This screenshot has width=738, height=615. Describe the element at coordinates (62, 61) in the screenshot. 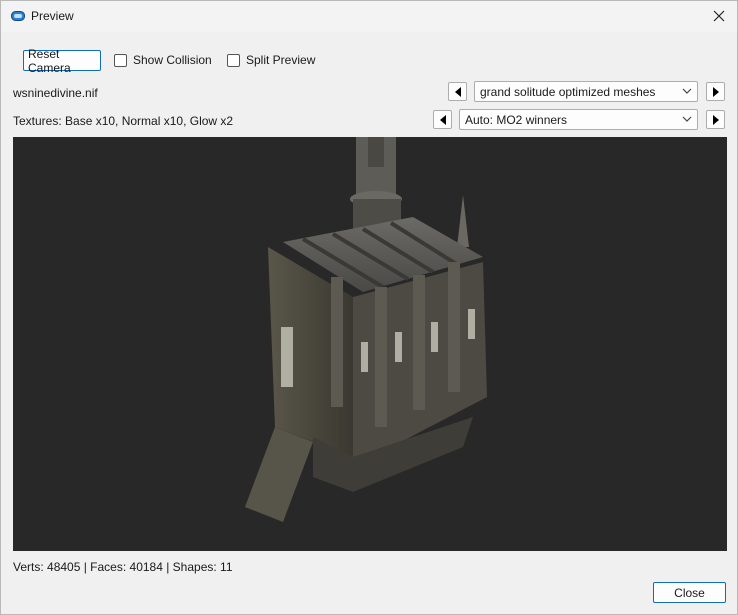

I see `reset-camera-button: Reset Camera` at that location.